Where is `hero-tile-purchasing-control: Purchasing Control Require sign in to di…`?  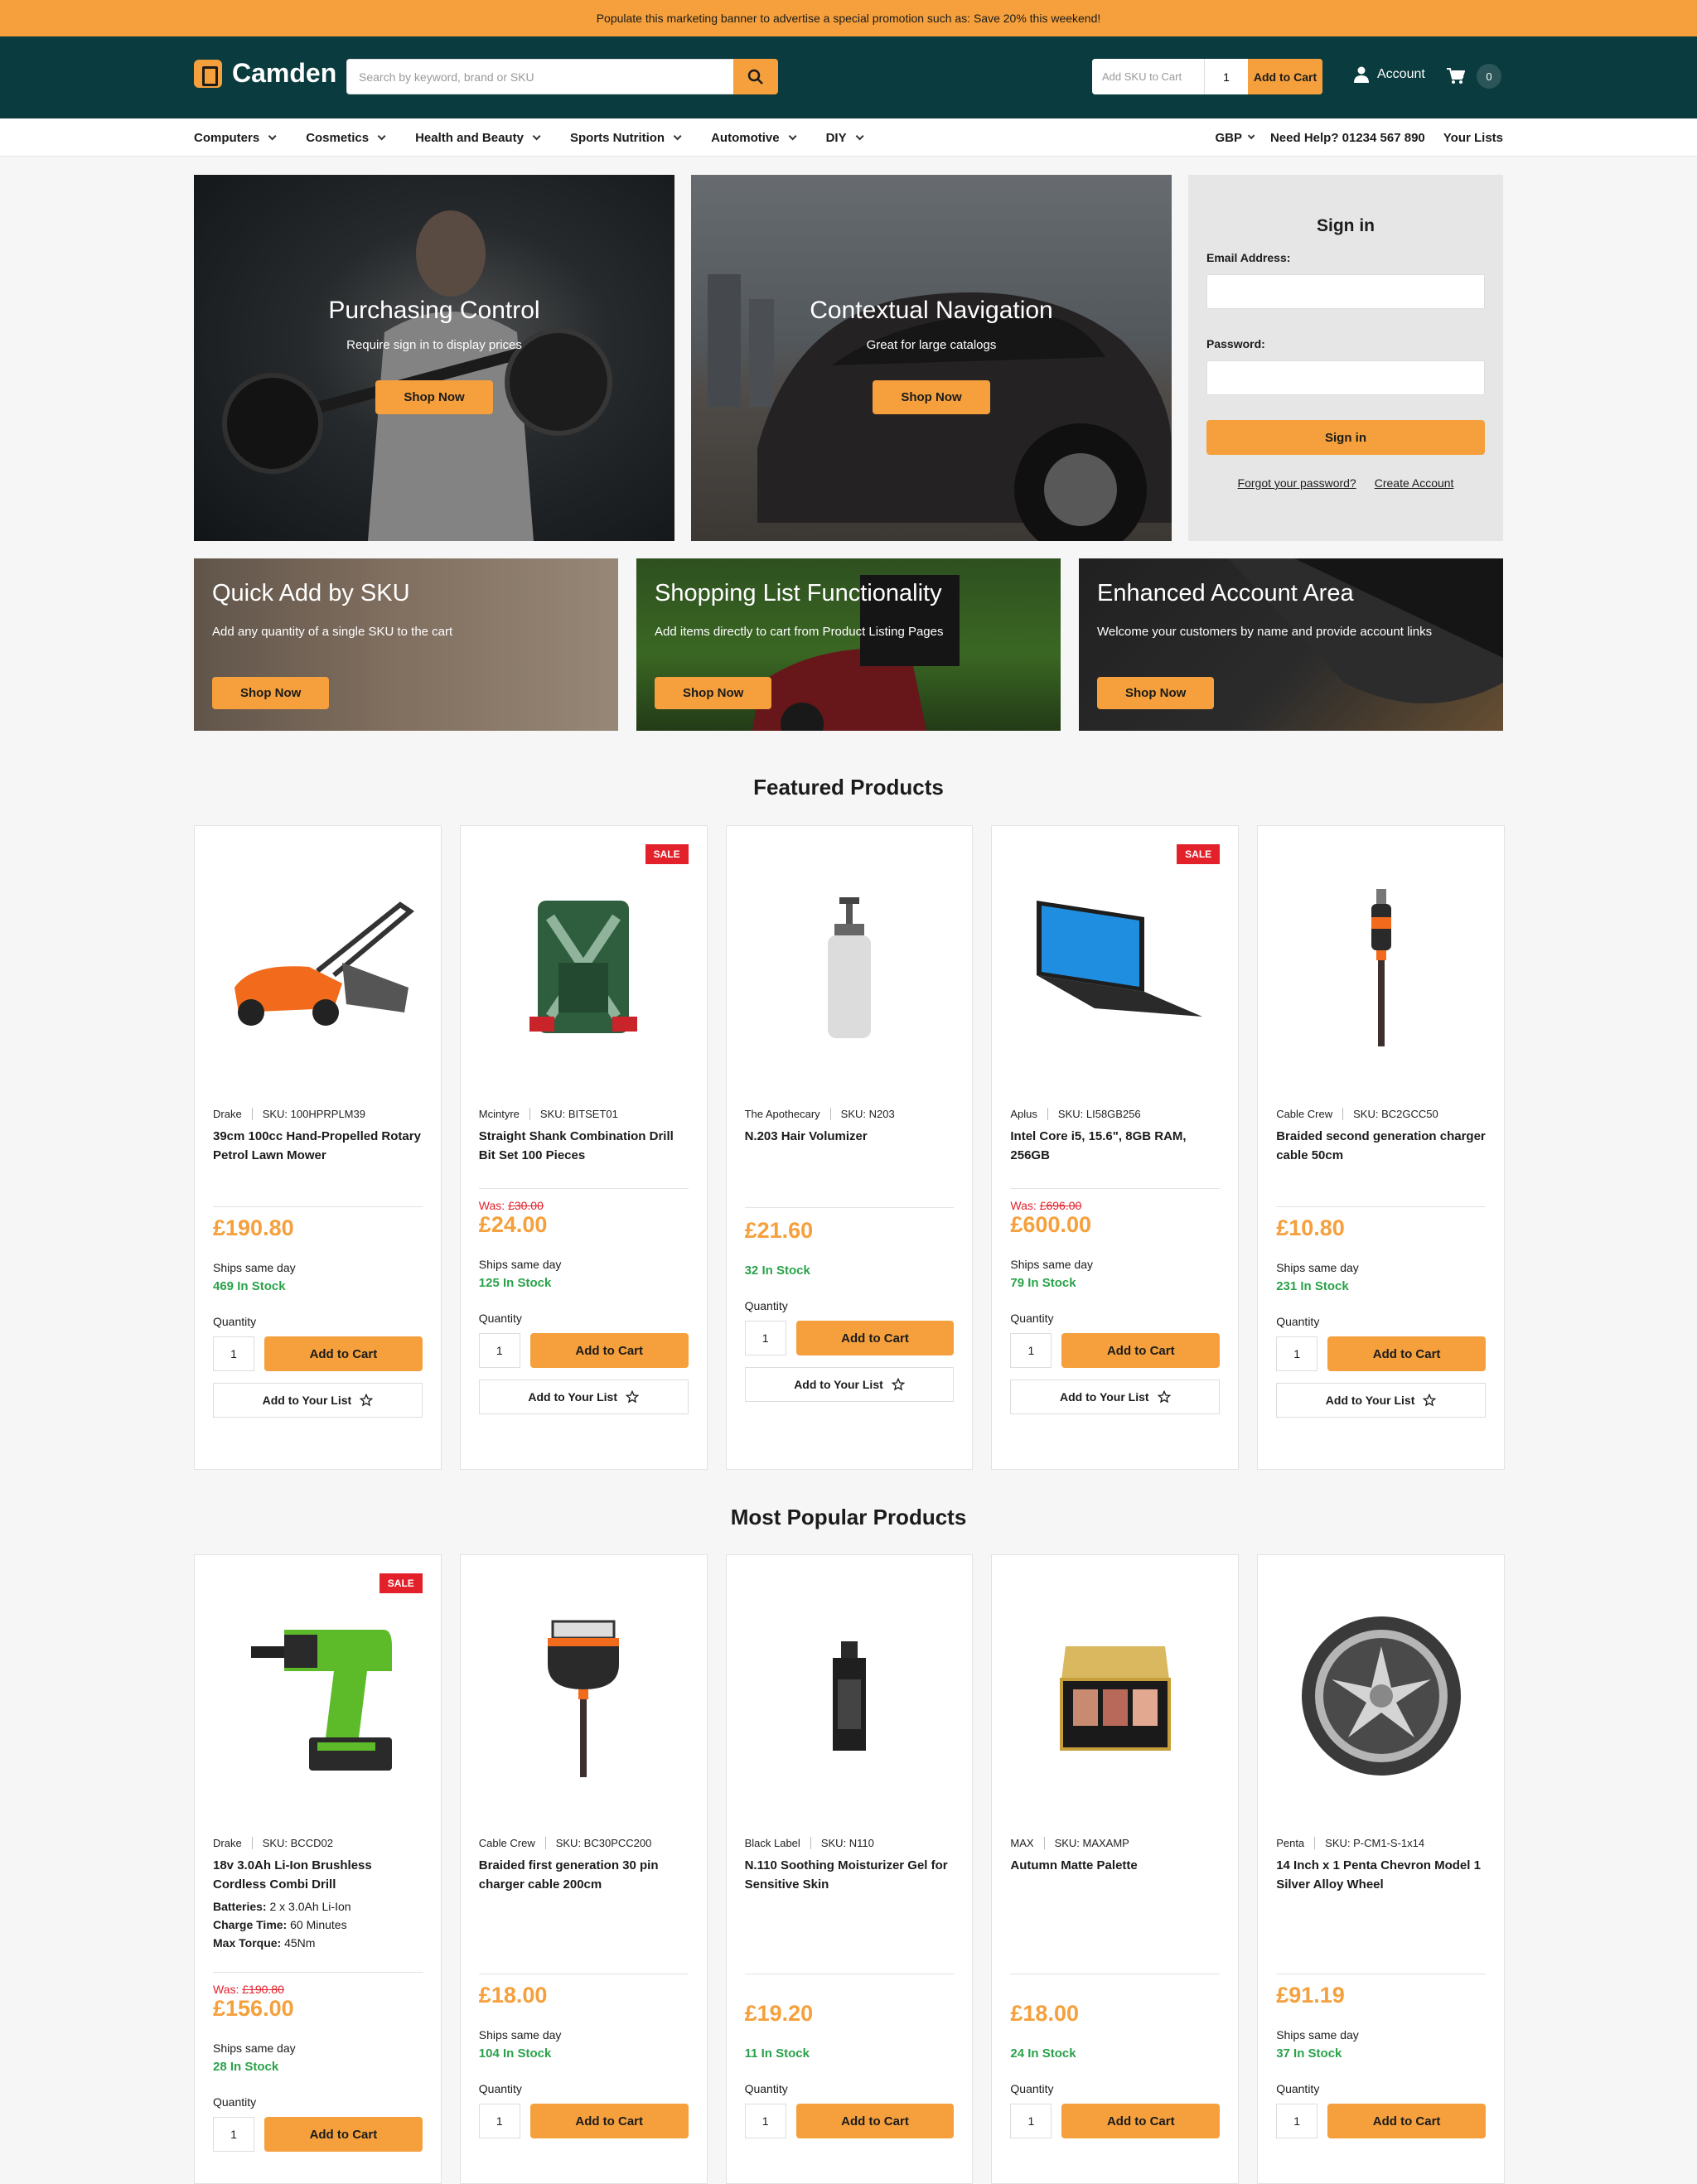 hero-tile-purchasing-control: Purchasing Control Require sign in to di… is located at coordinates (434, 358).